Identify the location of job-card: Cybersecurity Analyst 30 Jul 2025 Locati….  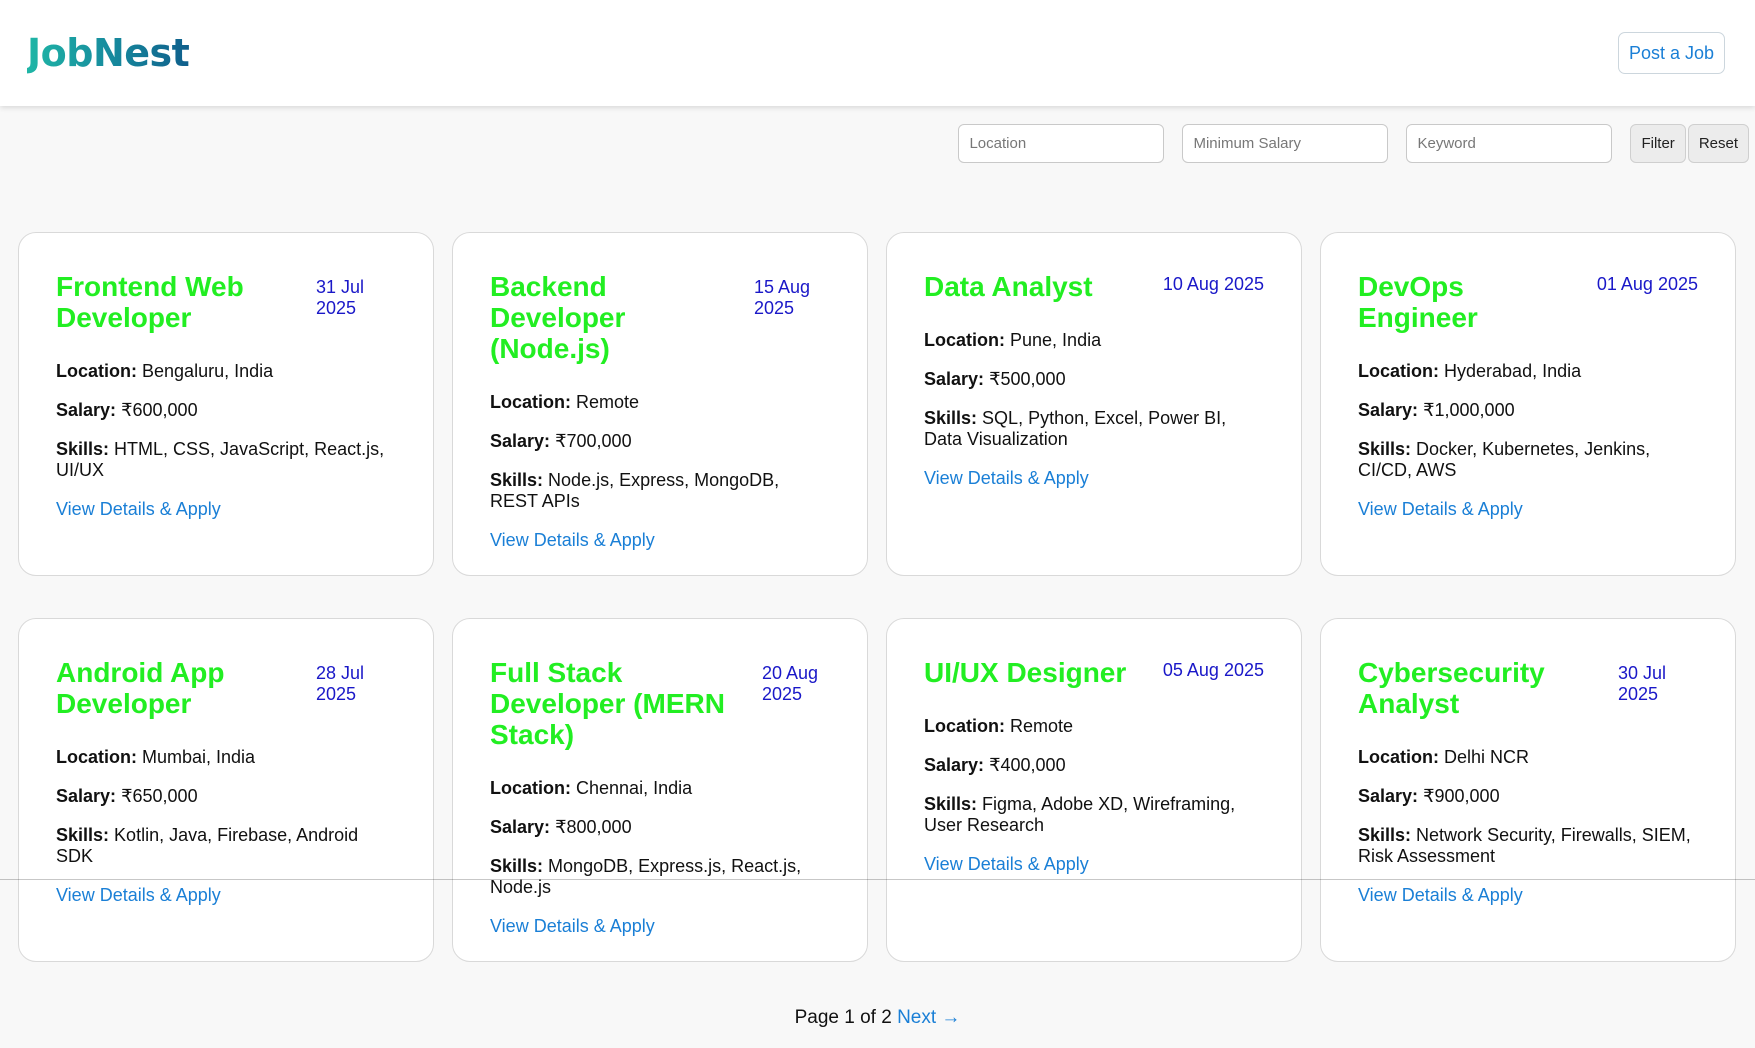
(1528, 790).